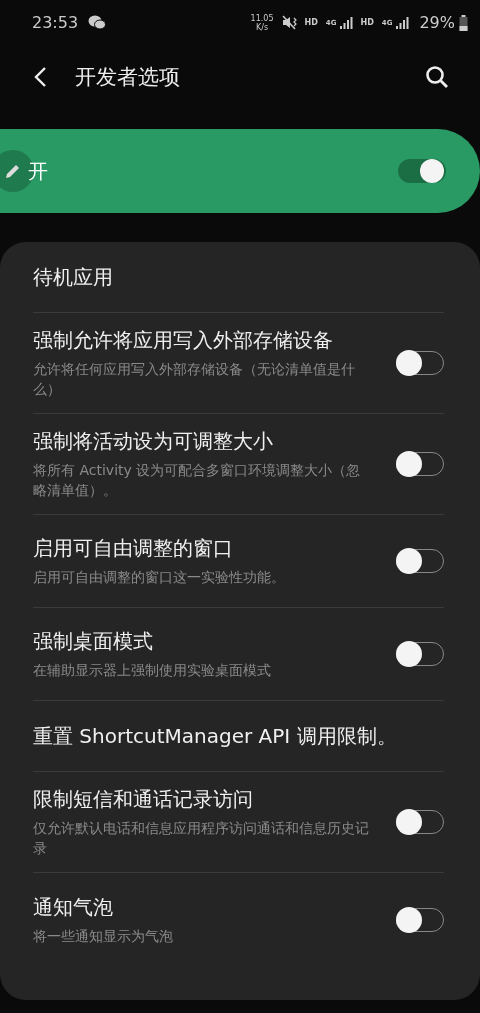 This screenshot has height=1013, width=480. I want to click on battery-icon, so click(463, 22).